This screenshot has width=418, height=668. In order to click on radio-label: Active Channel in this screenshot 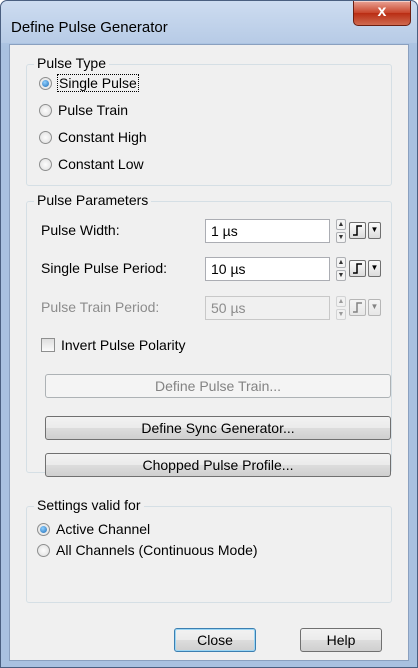, I will do `click(103, 529)`.